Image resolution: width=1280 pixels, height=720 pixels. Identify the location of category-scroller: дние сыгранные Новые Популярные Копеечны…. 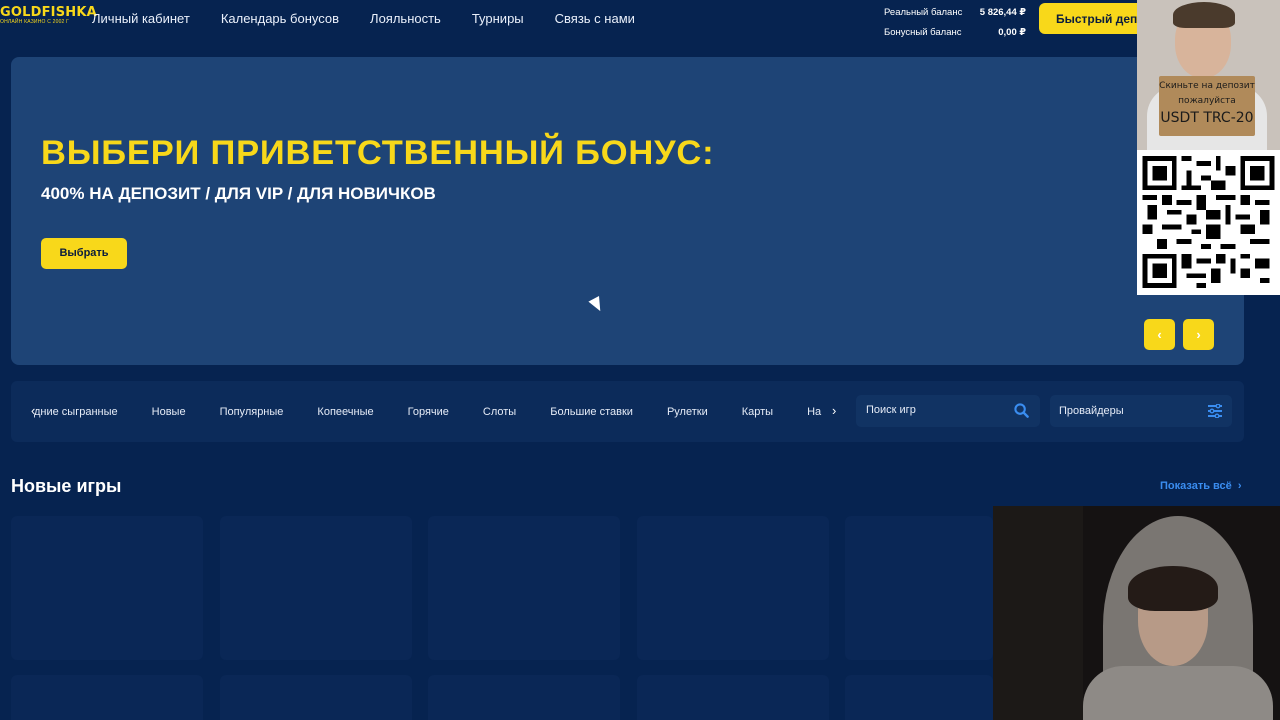
(438, 411).